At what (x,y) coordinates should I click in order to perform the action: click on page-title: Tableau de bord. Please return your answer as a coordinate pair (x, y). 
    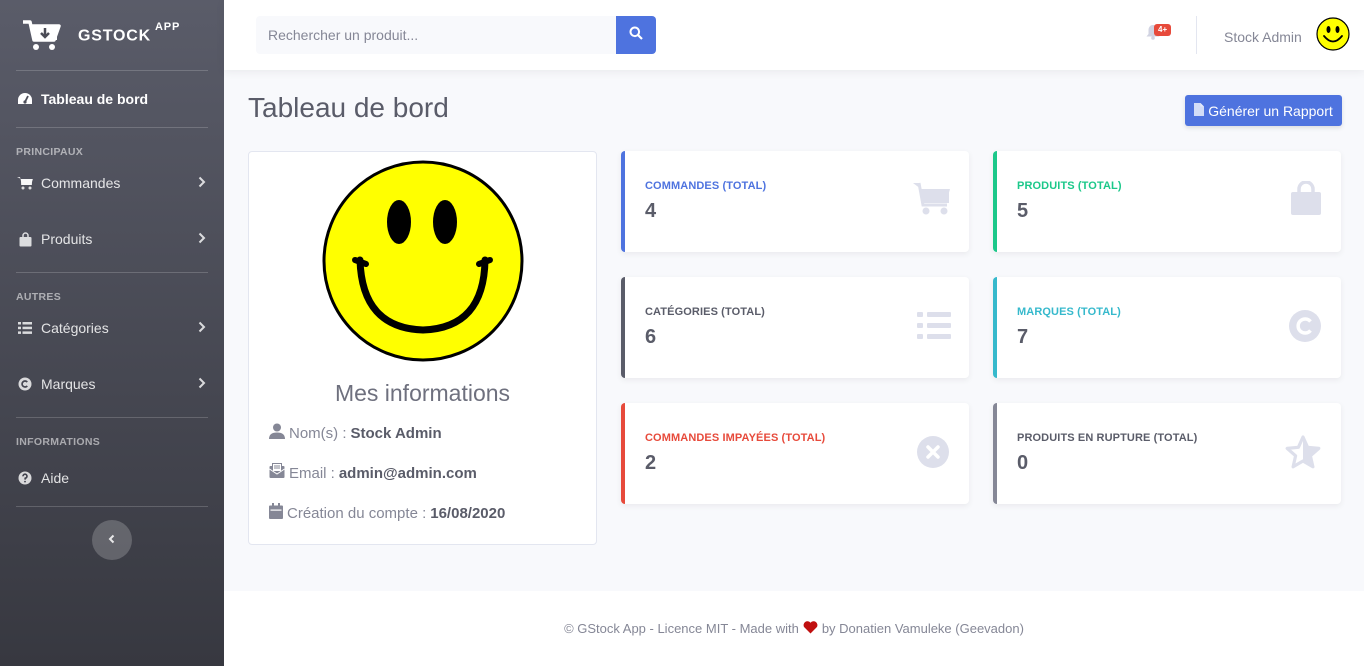
    Looking at the image, I should click on (348, 107).